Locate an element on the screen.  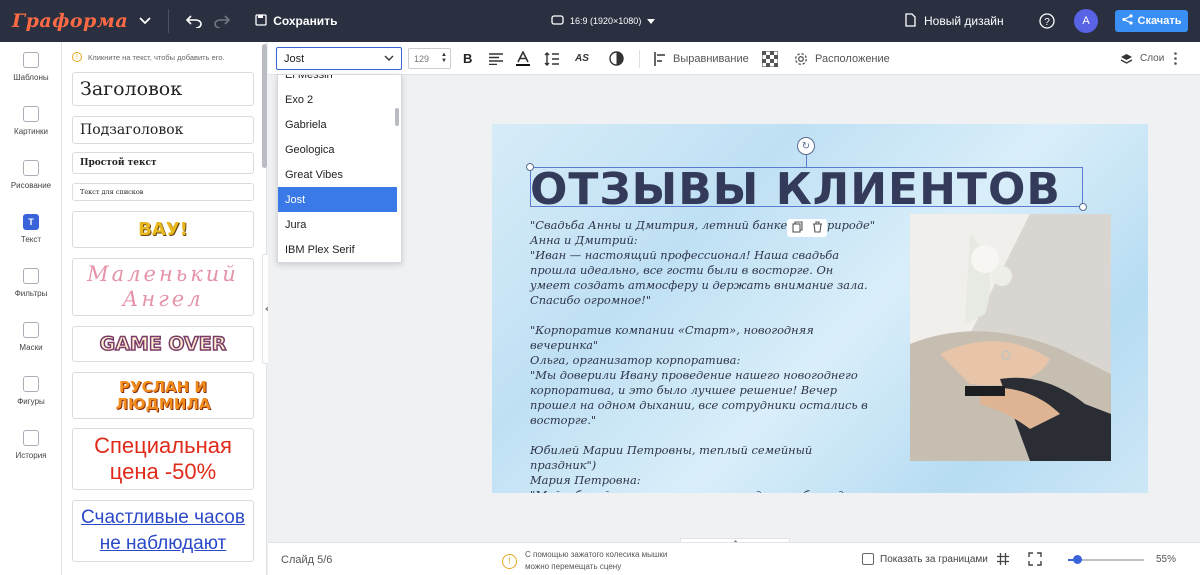
text-align-icon is located at coordinates (496, 58).